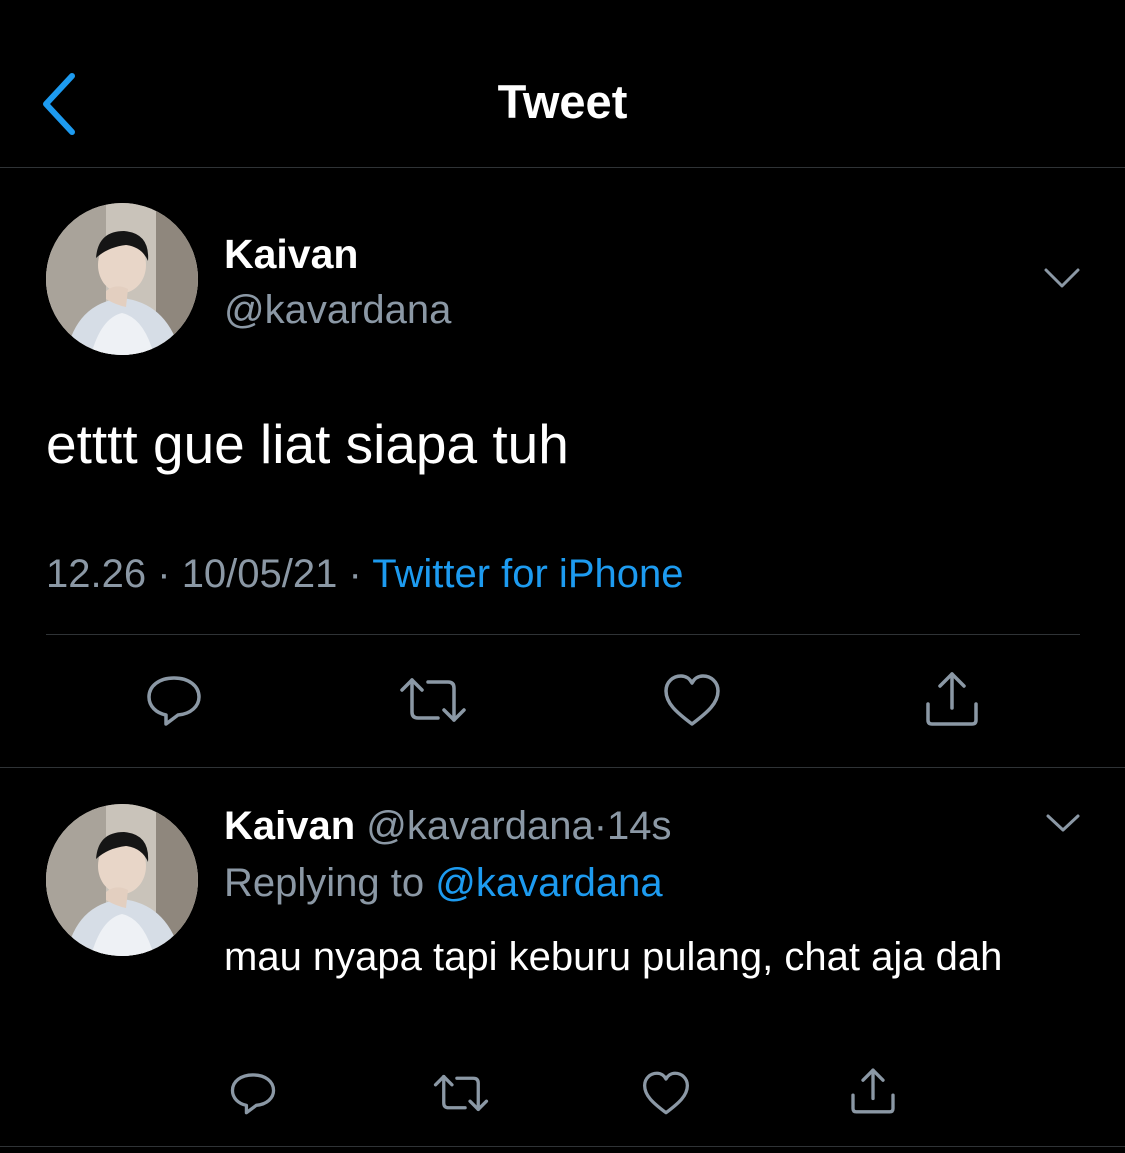  I want to click on tweet-time: 12.26, so click(96, 574).